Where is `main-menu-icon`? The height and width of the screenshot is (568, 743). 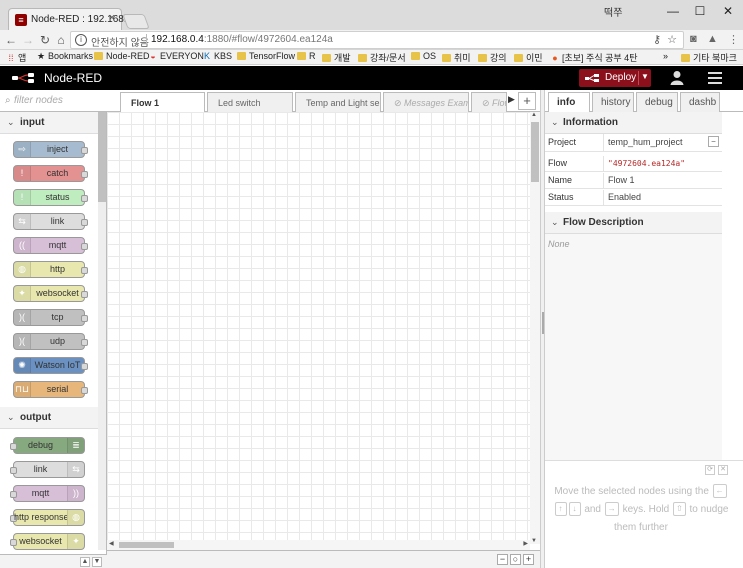 main-menu-icon is located at coordinates (715, 78).